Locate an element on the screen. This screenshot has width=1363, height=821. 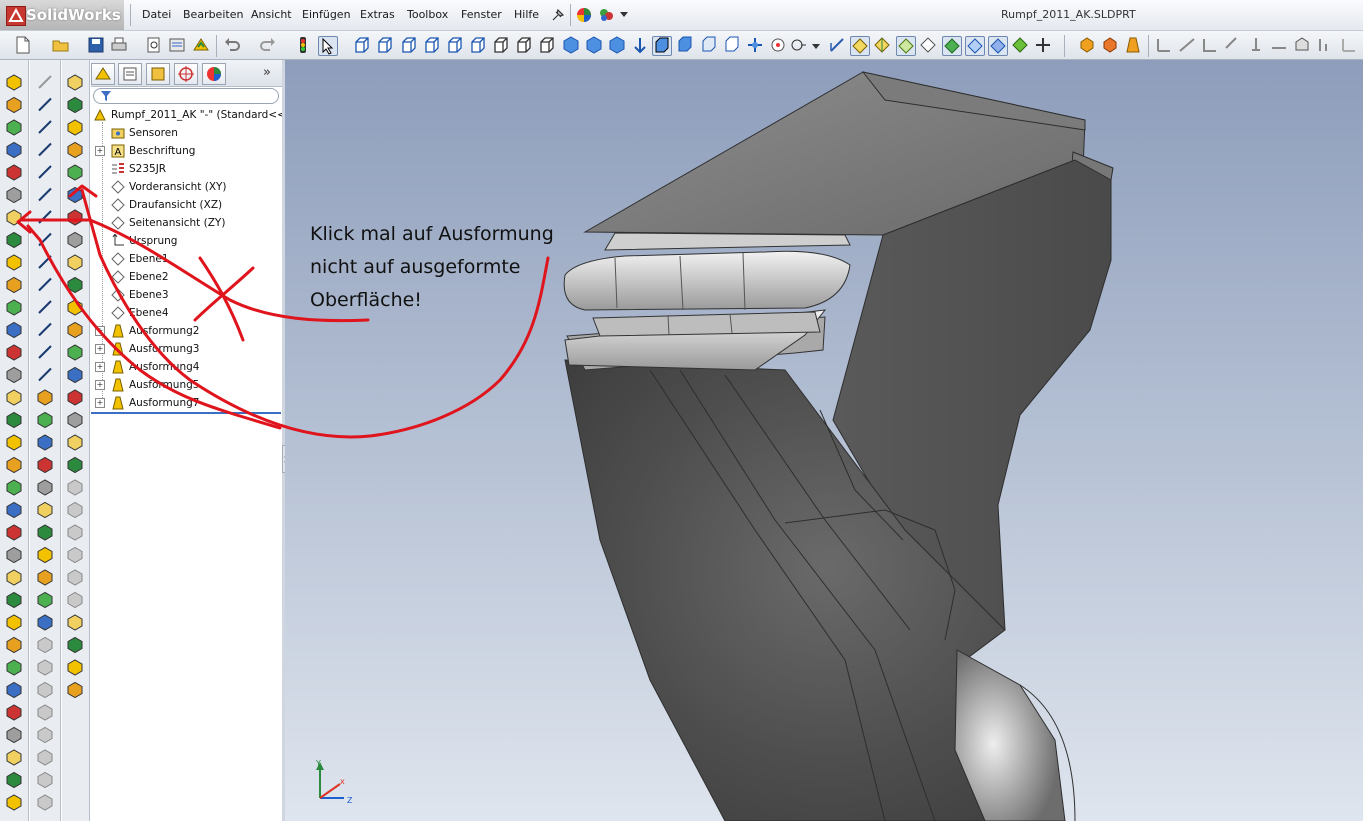
single-view-icon is located at coordinates (594, 45).